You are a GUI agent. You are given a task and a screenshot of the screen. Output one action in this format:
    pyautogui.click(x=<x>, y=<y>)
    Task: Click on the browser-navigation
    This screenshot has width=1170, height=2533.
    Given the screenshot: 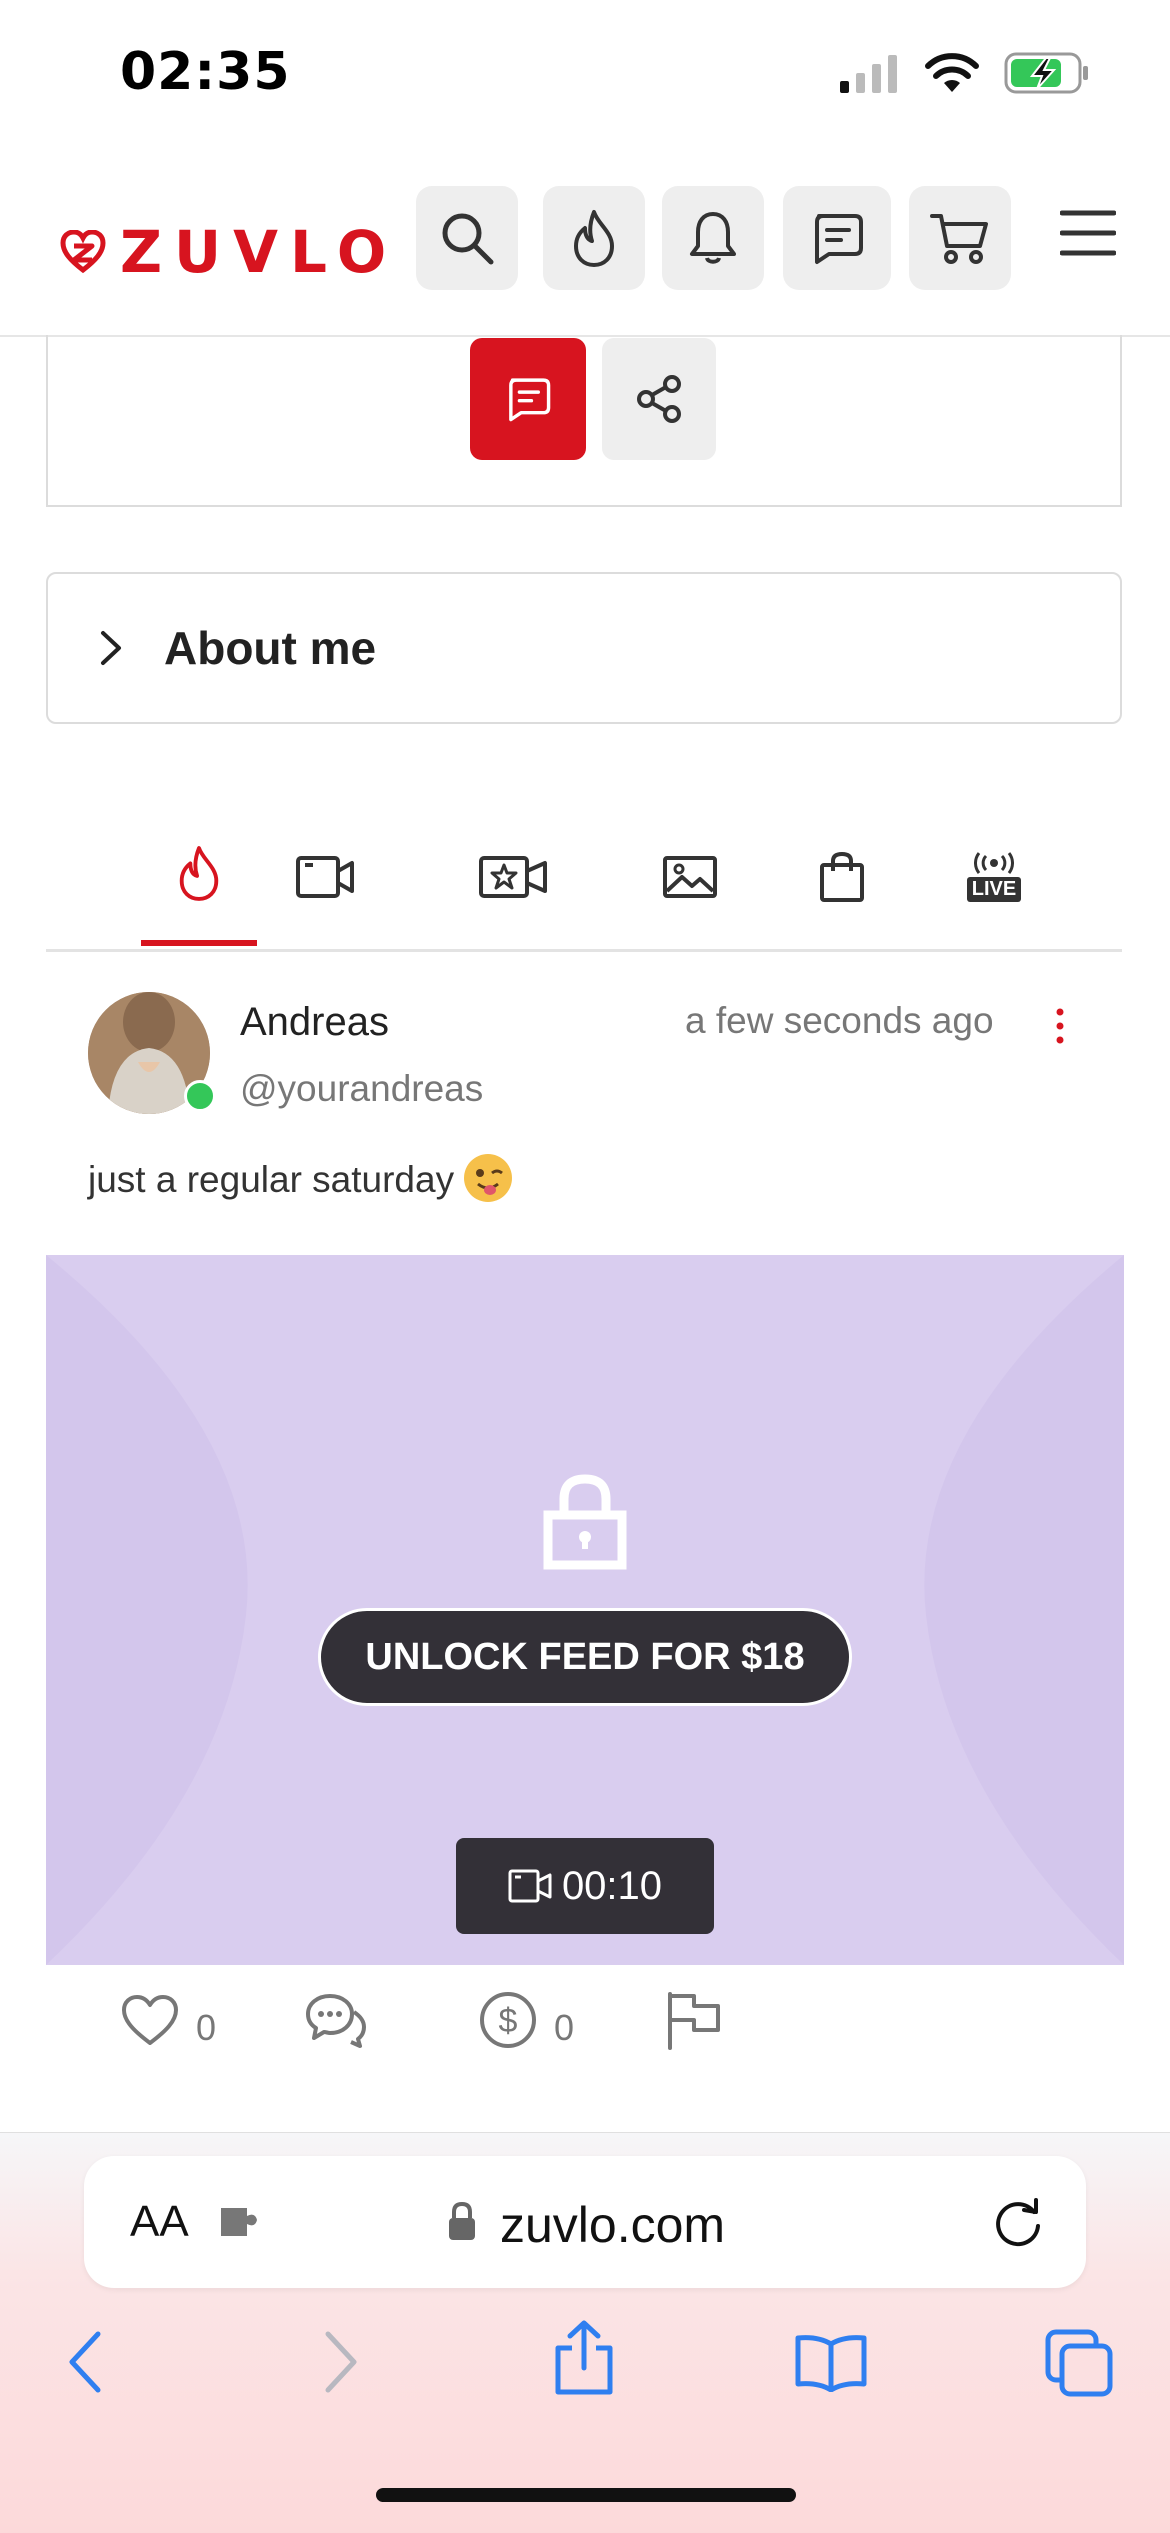 What is the action you would take?
    pyautogui.click(x=585, y=2365)
    